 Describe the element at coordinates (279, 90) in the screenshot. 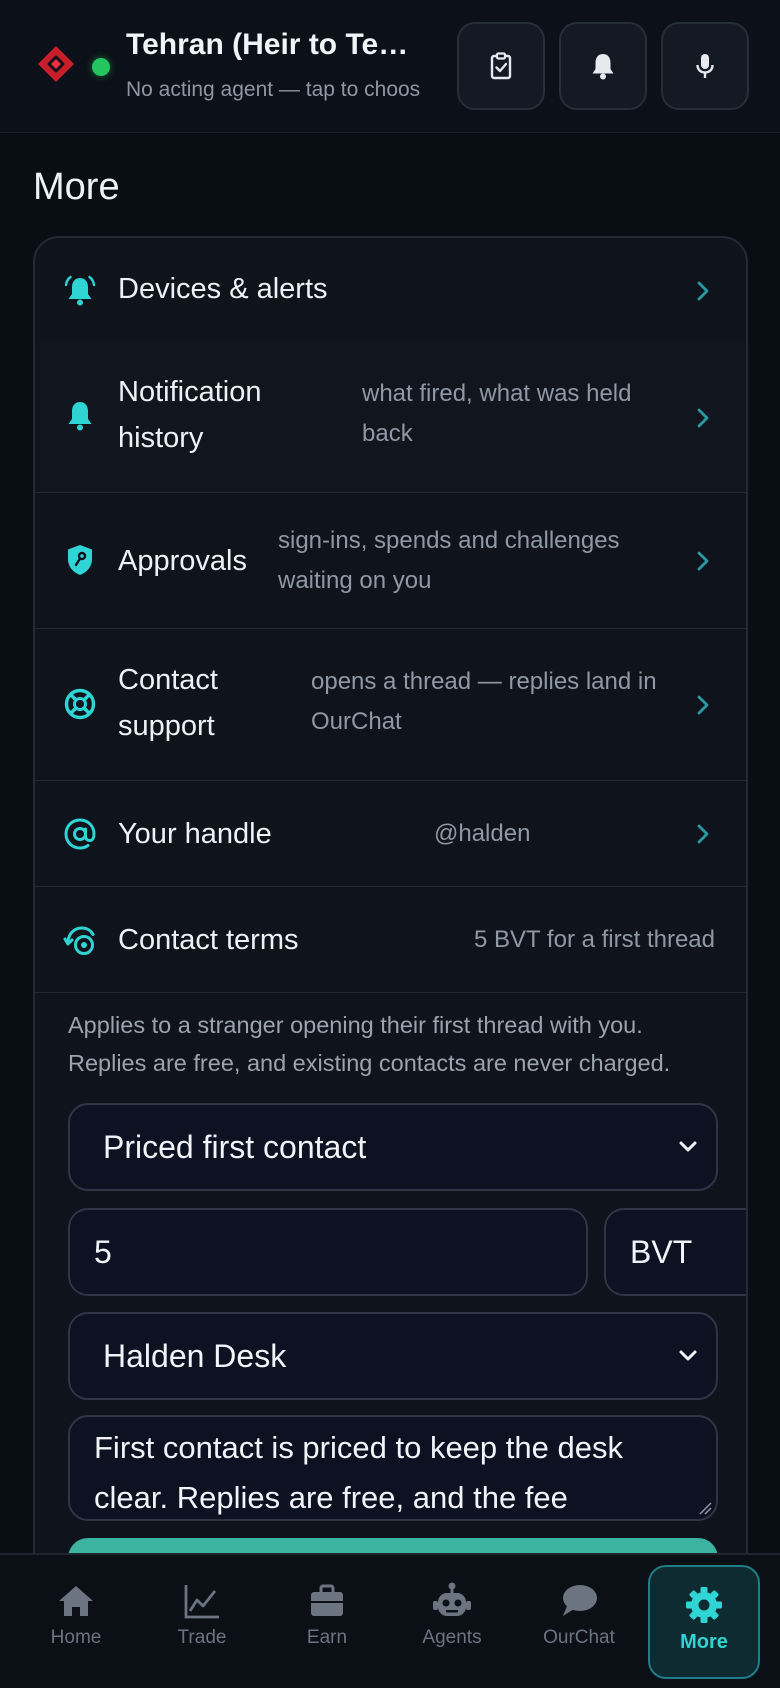

I see `acting-agent-hint: No acting agent — tap to choos` at that location.